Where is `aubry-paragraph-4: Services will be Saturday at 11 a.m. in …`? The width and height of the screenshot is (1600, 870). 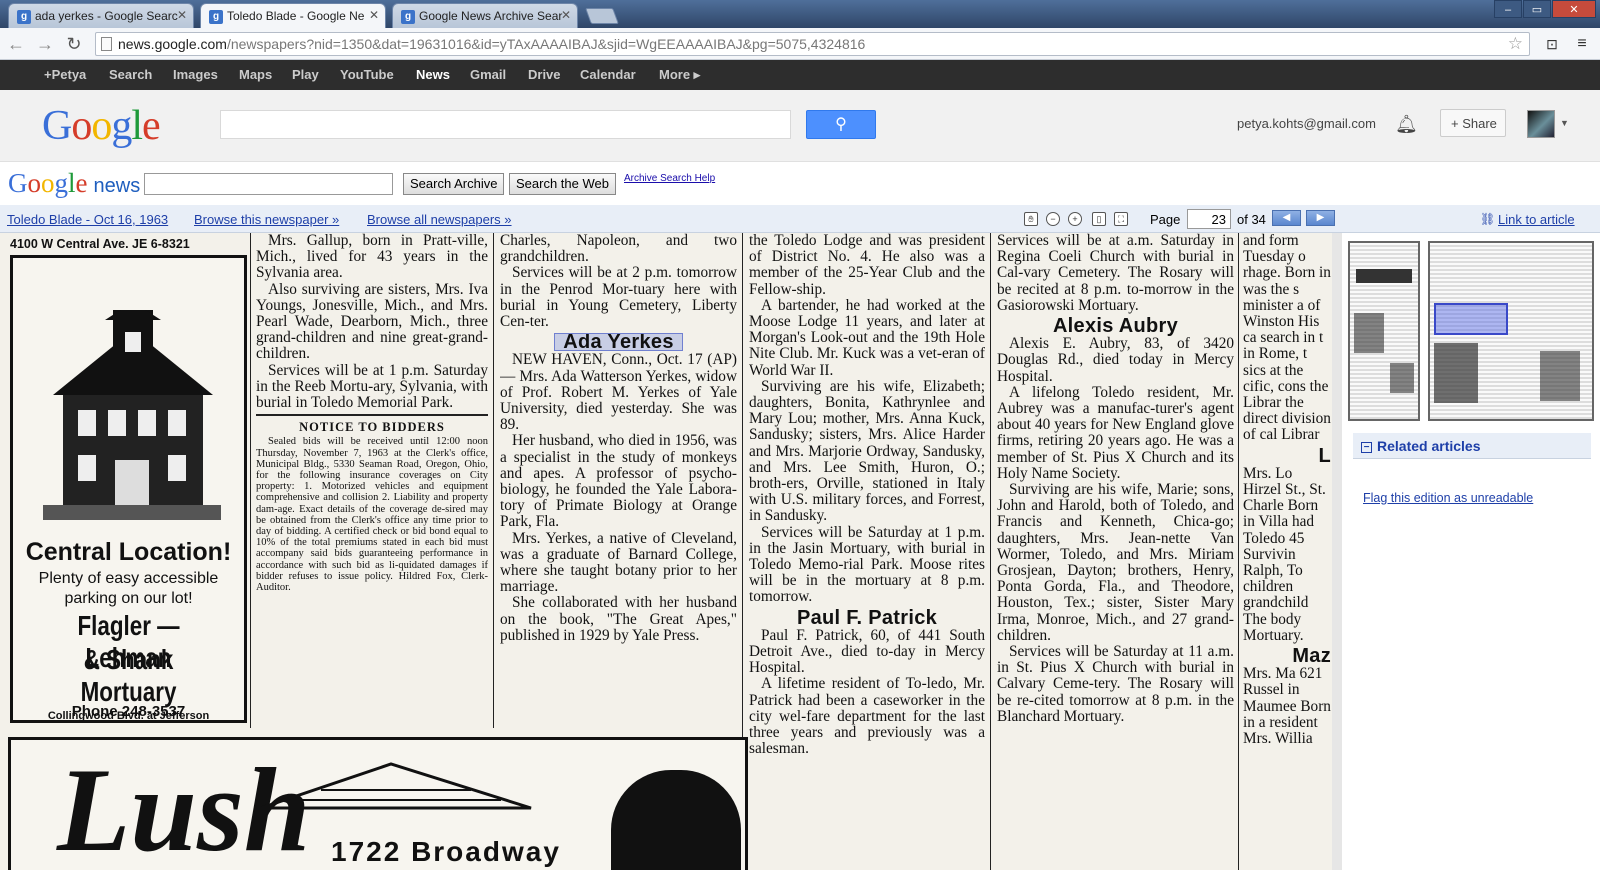 aubry-paragraph-4: Services will be Saturday at 11 a.m. in … is located at coordinates (1115, 684).